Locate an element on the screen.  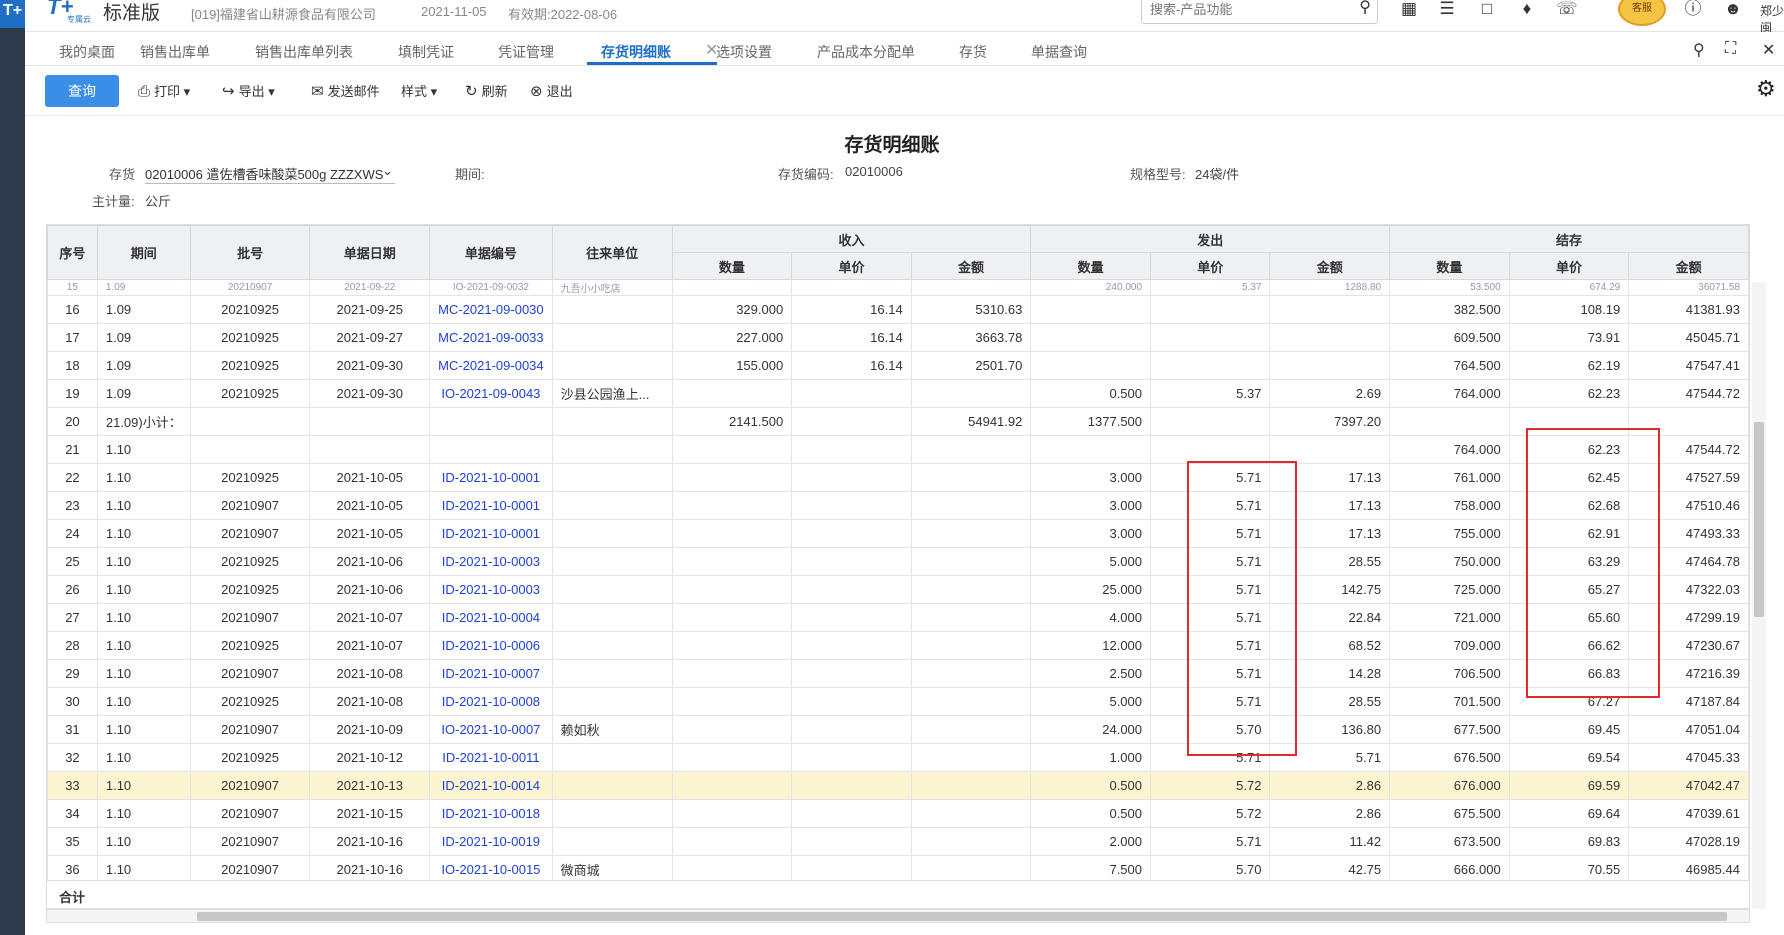
inventory-select: 02010006 遣佐槽香味酸菜500g ZZZXWS ⌄ is located at coordinates (270, 173).